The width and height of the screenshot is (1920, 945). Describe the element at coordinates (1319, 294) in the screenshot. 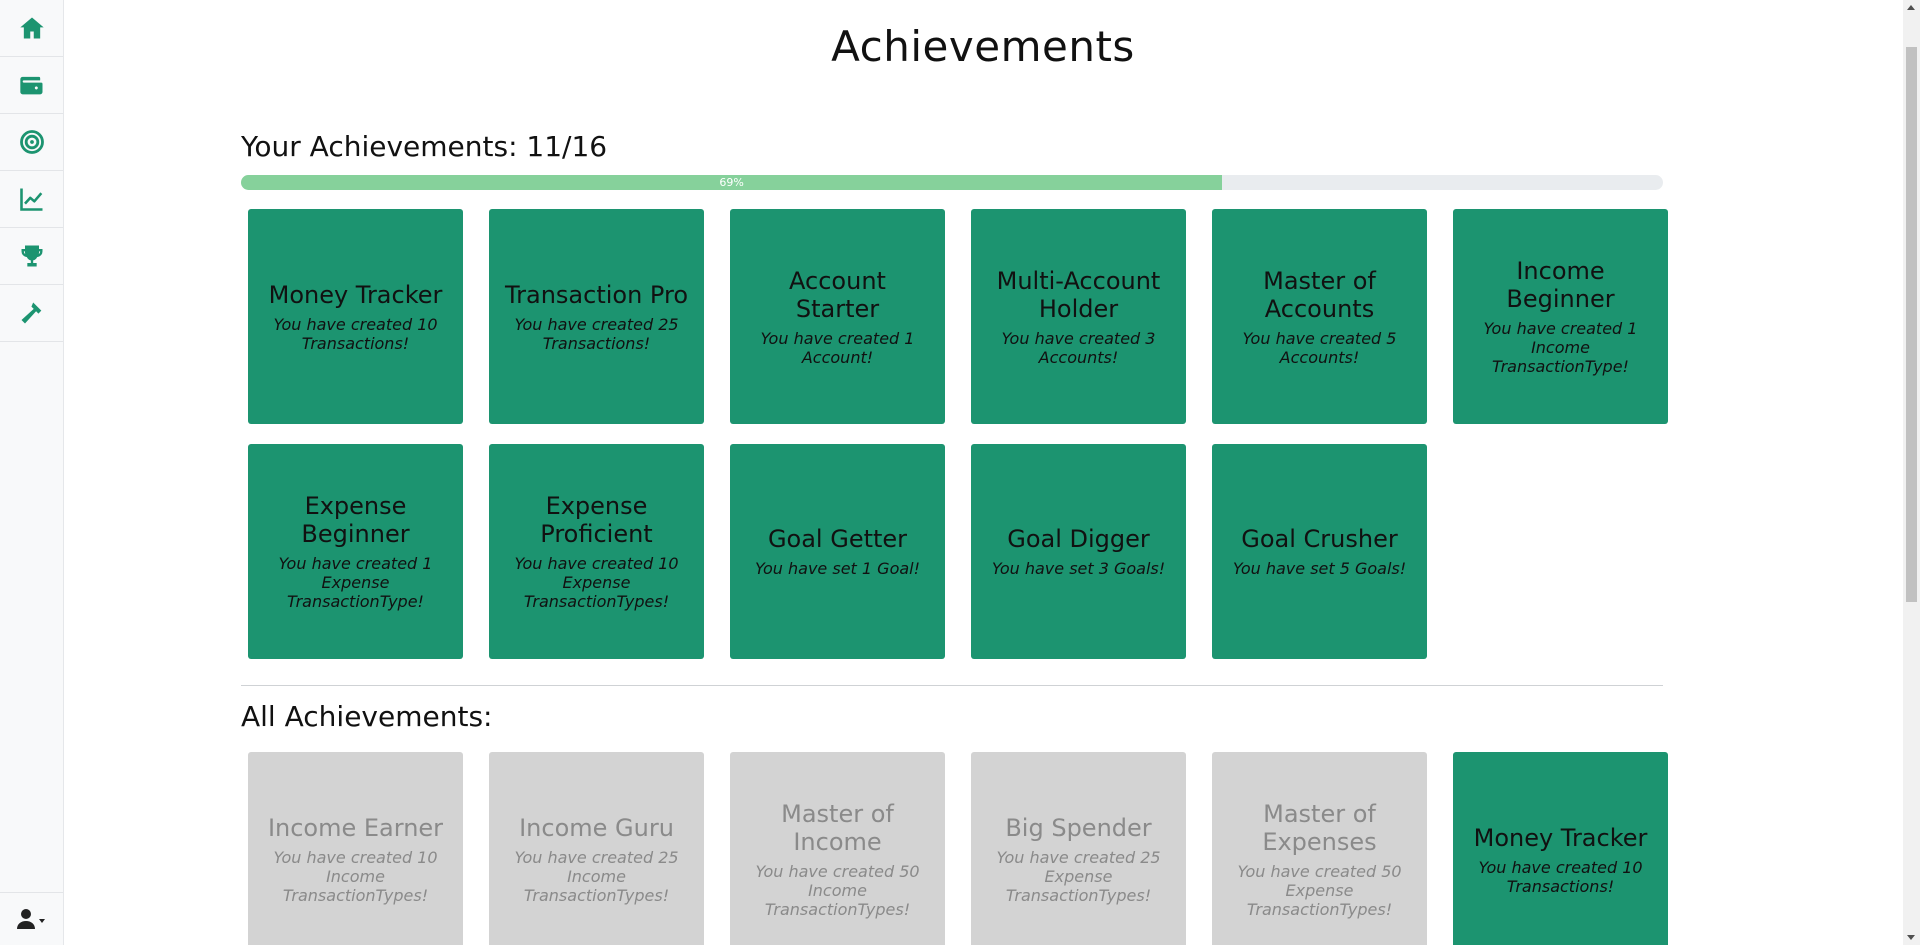

I see `achievement-title: Master of Accounts` at that location.